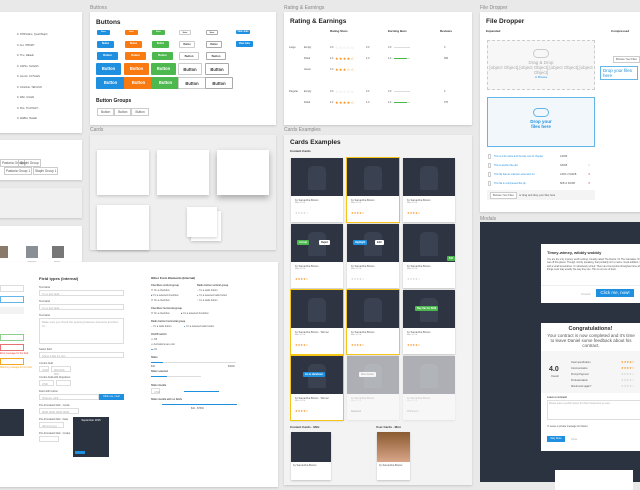 This screenshot has width=640, height=490. Describe the element at coordinates (379, 242) in the screenshot. I see `card-edit-button: Edit` at that location.